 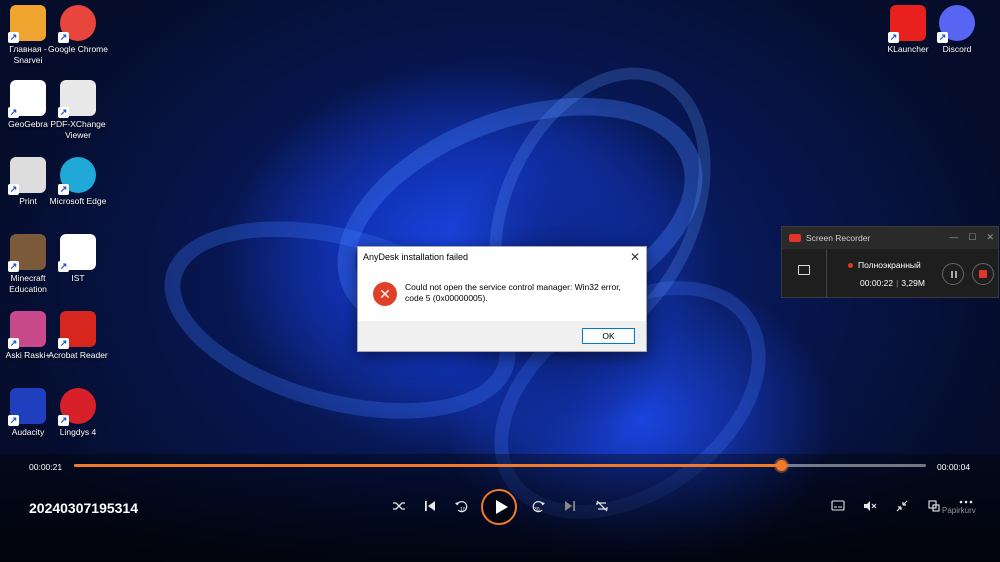 What do you see at coordinates (430, 508) in the screenshot?
I see `previous-icon` at bounding box center [430, 508].